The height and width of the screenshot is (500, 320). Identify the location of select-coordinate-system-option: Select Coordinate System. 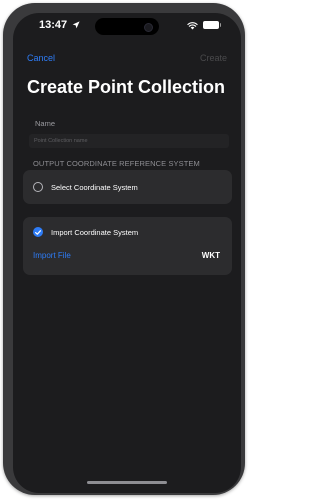
(127, 187).